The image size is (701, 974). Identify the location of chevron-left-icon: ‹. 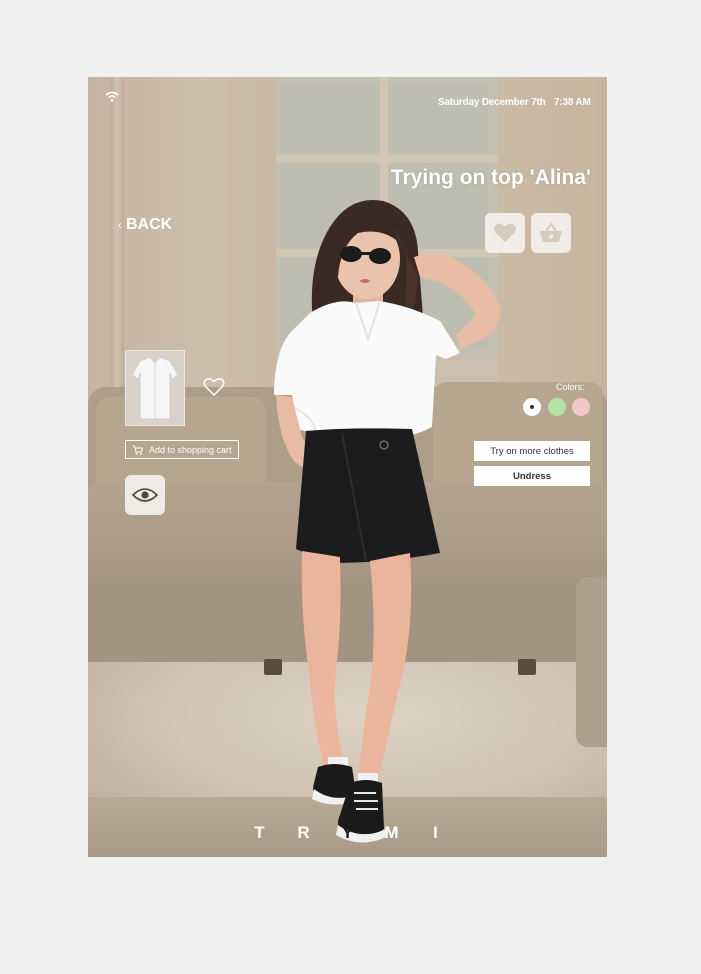
(120, 225).